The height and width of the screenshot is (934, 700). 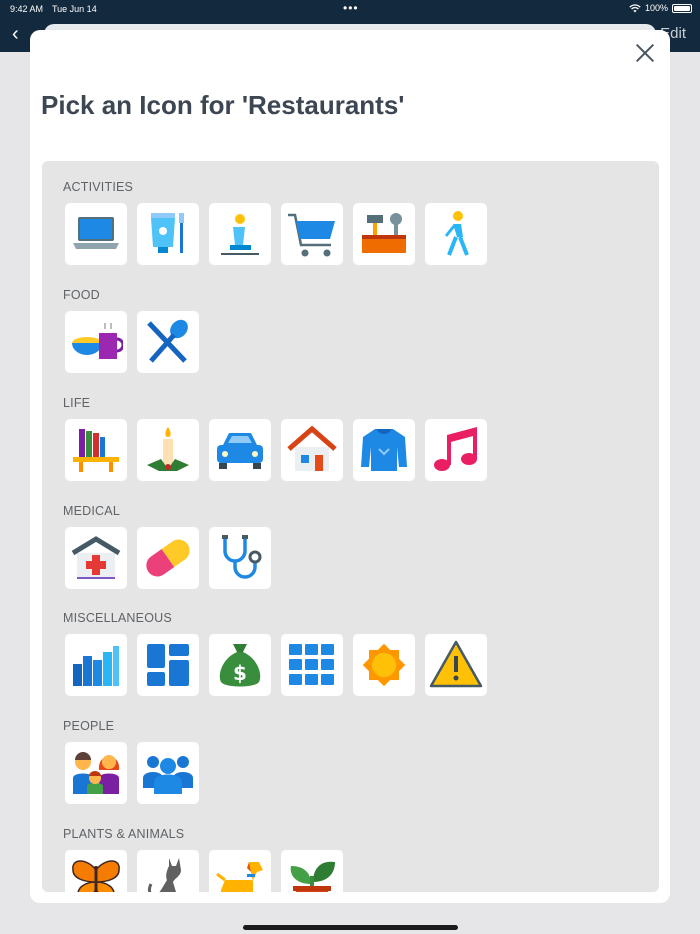 I want to click on stethoscope-icon, so click(x=240, y=558).